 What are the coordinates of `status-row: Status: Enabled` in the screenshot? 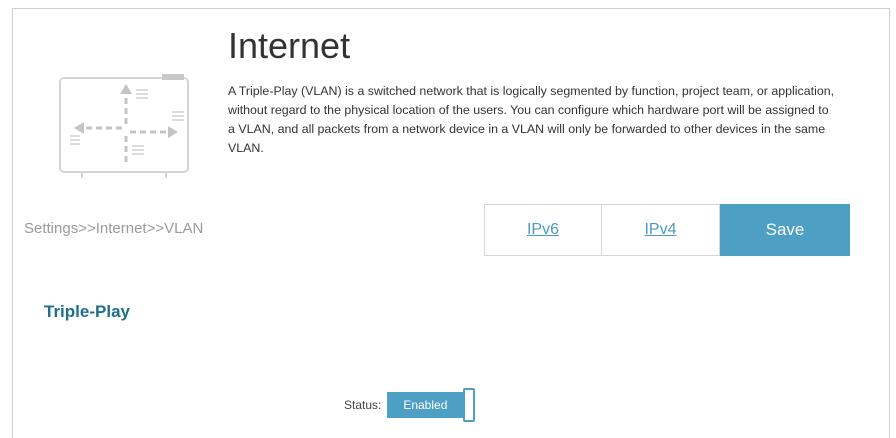 It's located at (411, 405).